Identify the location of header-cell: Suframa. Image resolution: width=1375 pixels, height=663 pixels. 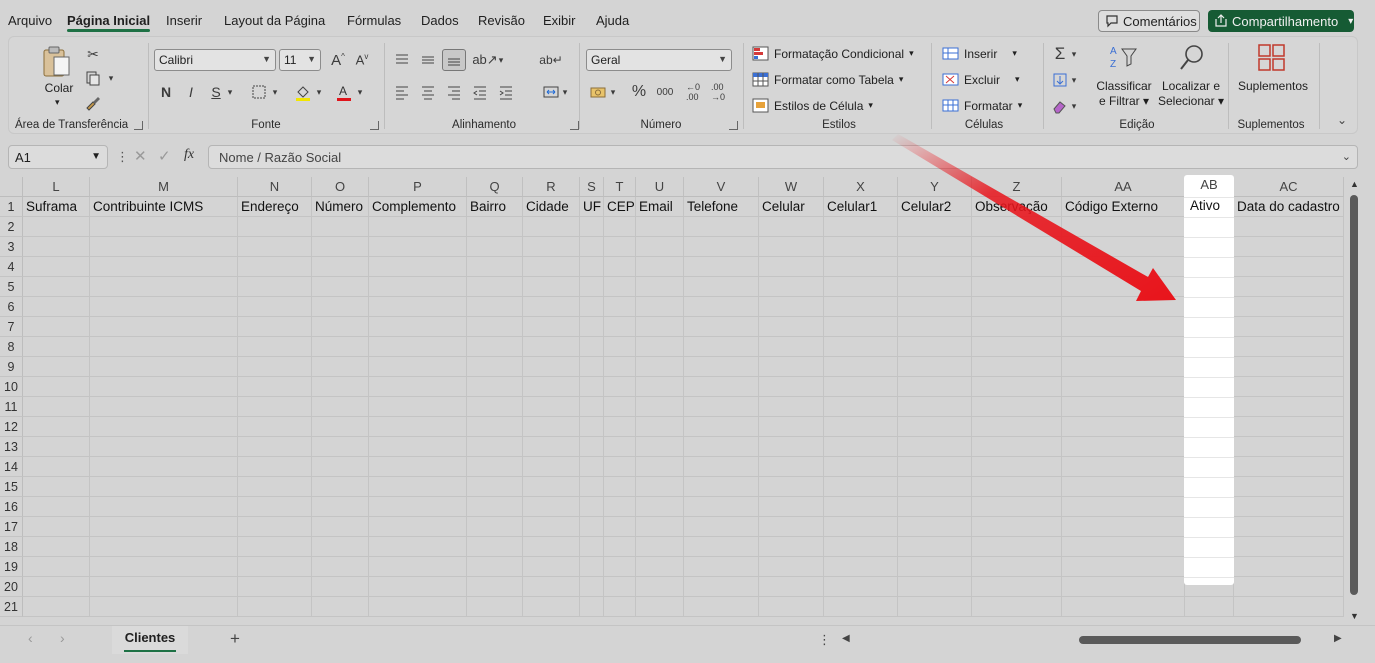
(56, 207).